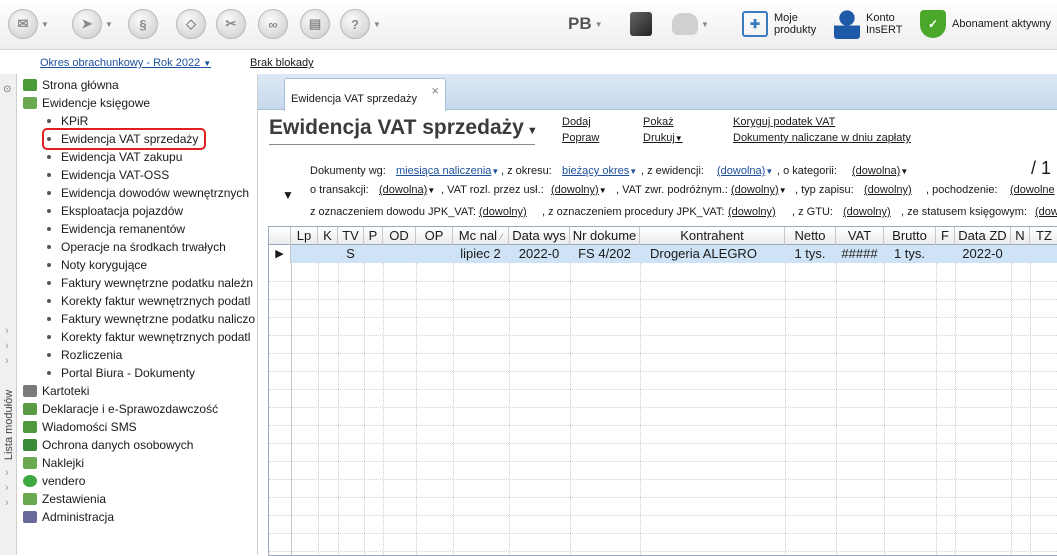 This screenshot has width=1057, height=556. I want to click on dodaj-link: Dodaj, so click(576, 122).